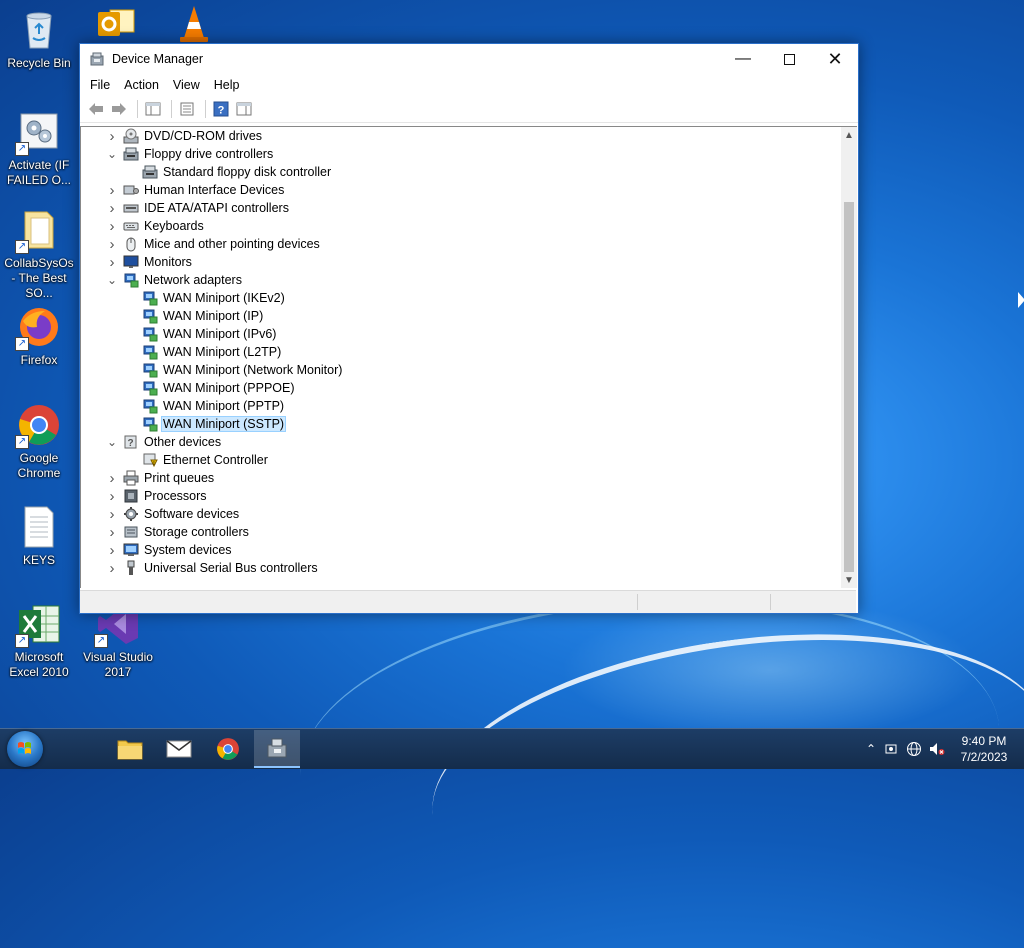 The height and width of the screenshot is (948, 1024). What do you see at coordinates (451, 172) in the screenshot?
I see `tree-device-standard-floppy-disk-controller: Standard floppy disk controller` at bounding box center [451, 172].